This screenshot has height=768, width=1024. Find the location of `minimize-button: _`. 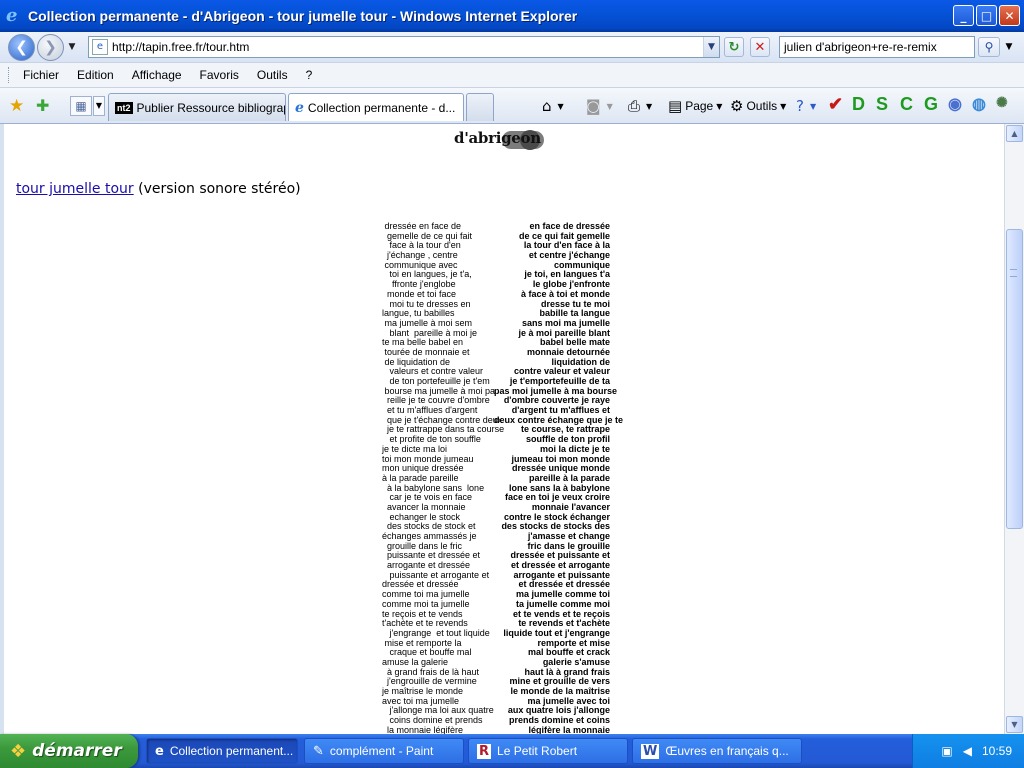

minimize-button: _ is located at coordinates (963, 15).